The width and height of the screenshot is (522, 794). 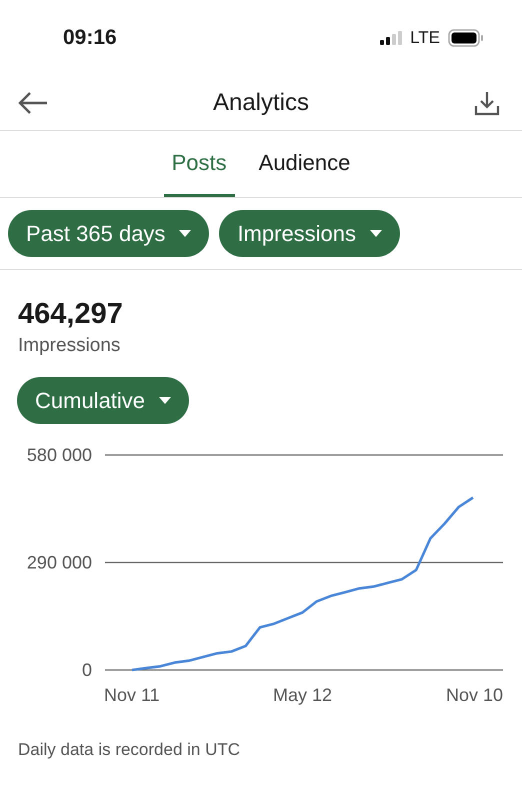 I want to click on y-axis-label: 290 000, so click(x=59, y=562).